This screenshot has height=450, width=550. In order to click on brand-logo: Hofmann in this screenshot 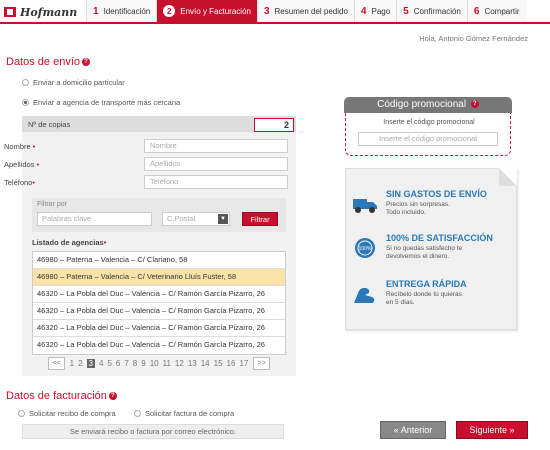, I will do `click(43, 12)`.